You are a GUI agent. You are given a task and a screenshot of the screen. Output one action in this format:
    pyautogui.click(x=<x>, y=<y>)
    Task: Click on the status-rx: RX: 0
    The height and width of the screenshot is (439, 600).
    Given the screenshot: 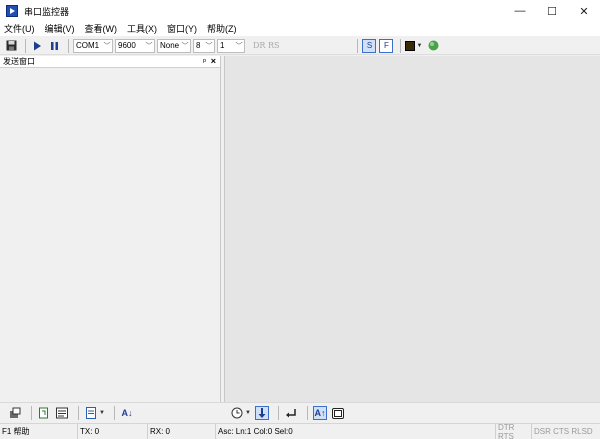 What is the action you would take?
    pyautogui.click(x=182, y=431)
    